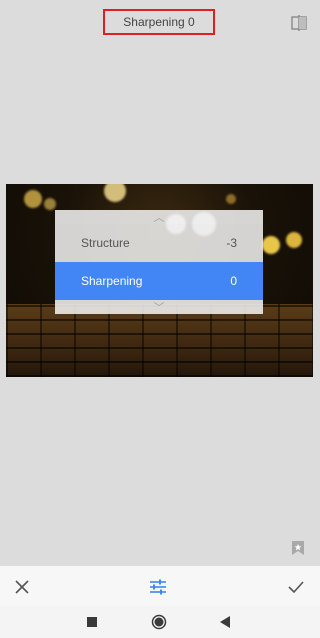 The image size is (320, 638). I want to click on cancel-button, so click(22, 587).